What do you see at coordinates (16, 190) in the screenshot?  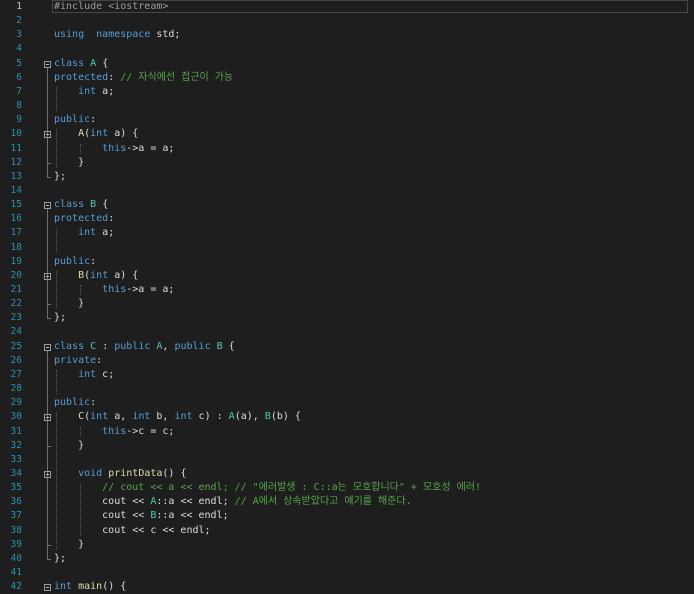 I see `line-number: 14` at bounding box center [16, 190].